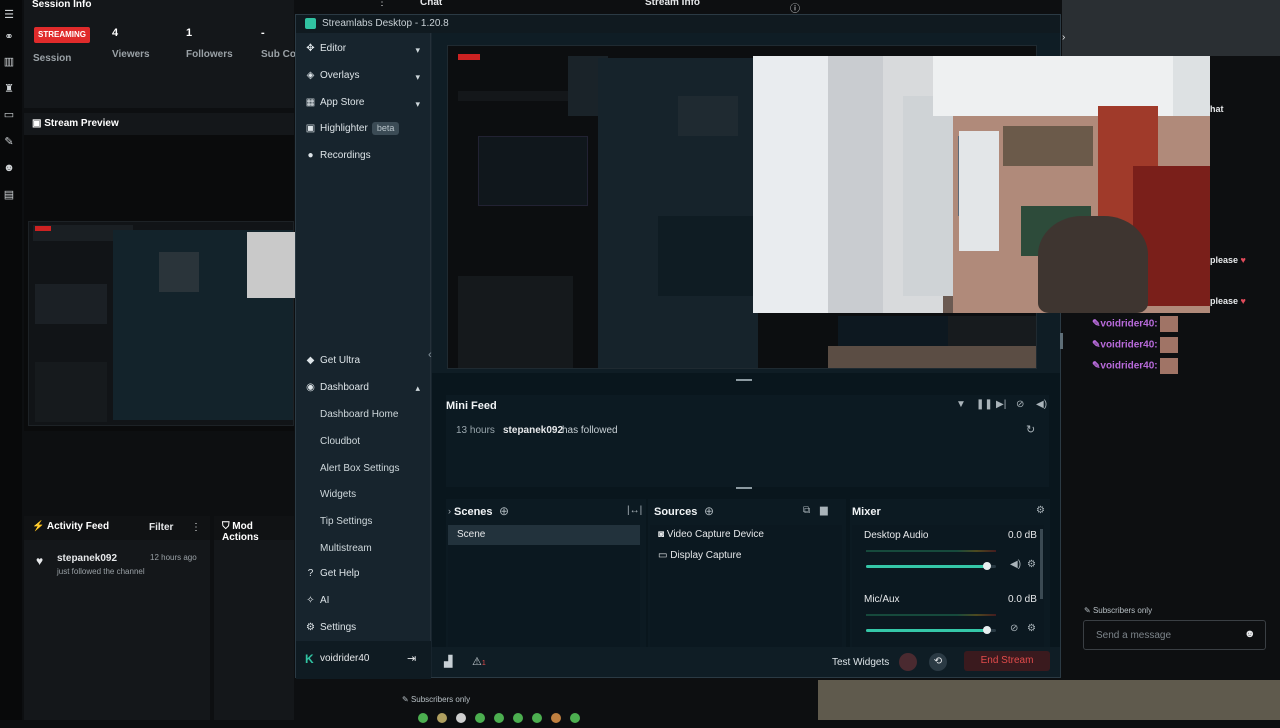 This screenshot has height=728, width=1280. I want to click on chevron-up-icon: ▴, so click(417, 388).